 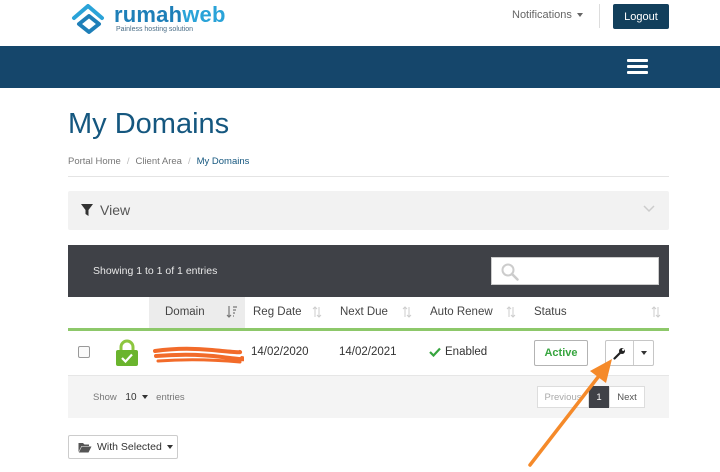 What do you see at coordinates (105, 397) in the screenshot?
I see `show-label: Show` at bounding box center [105, 397].